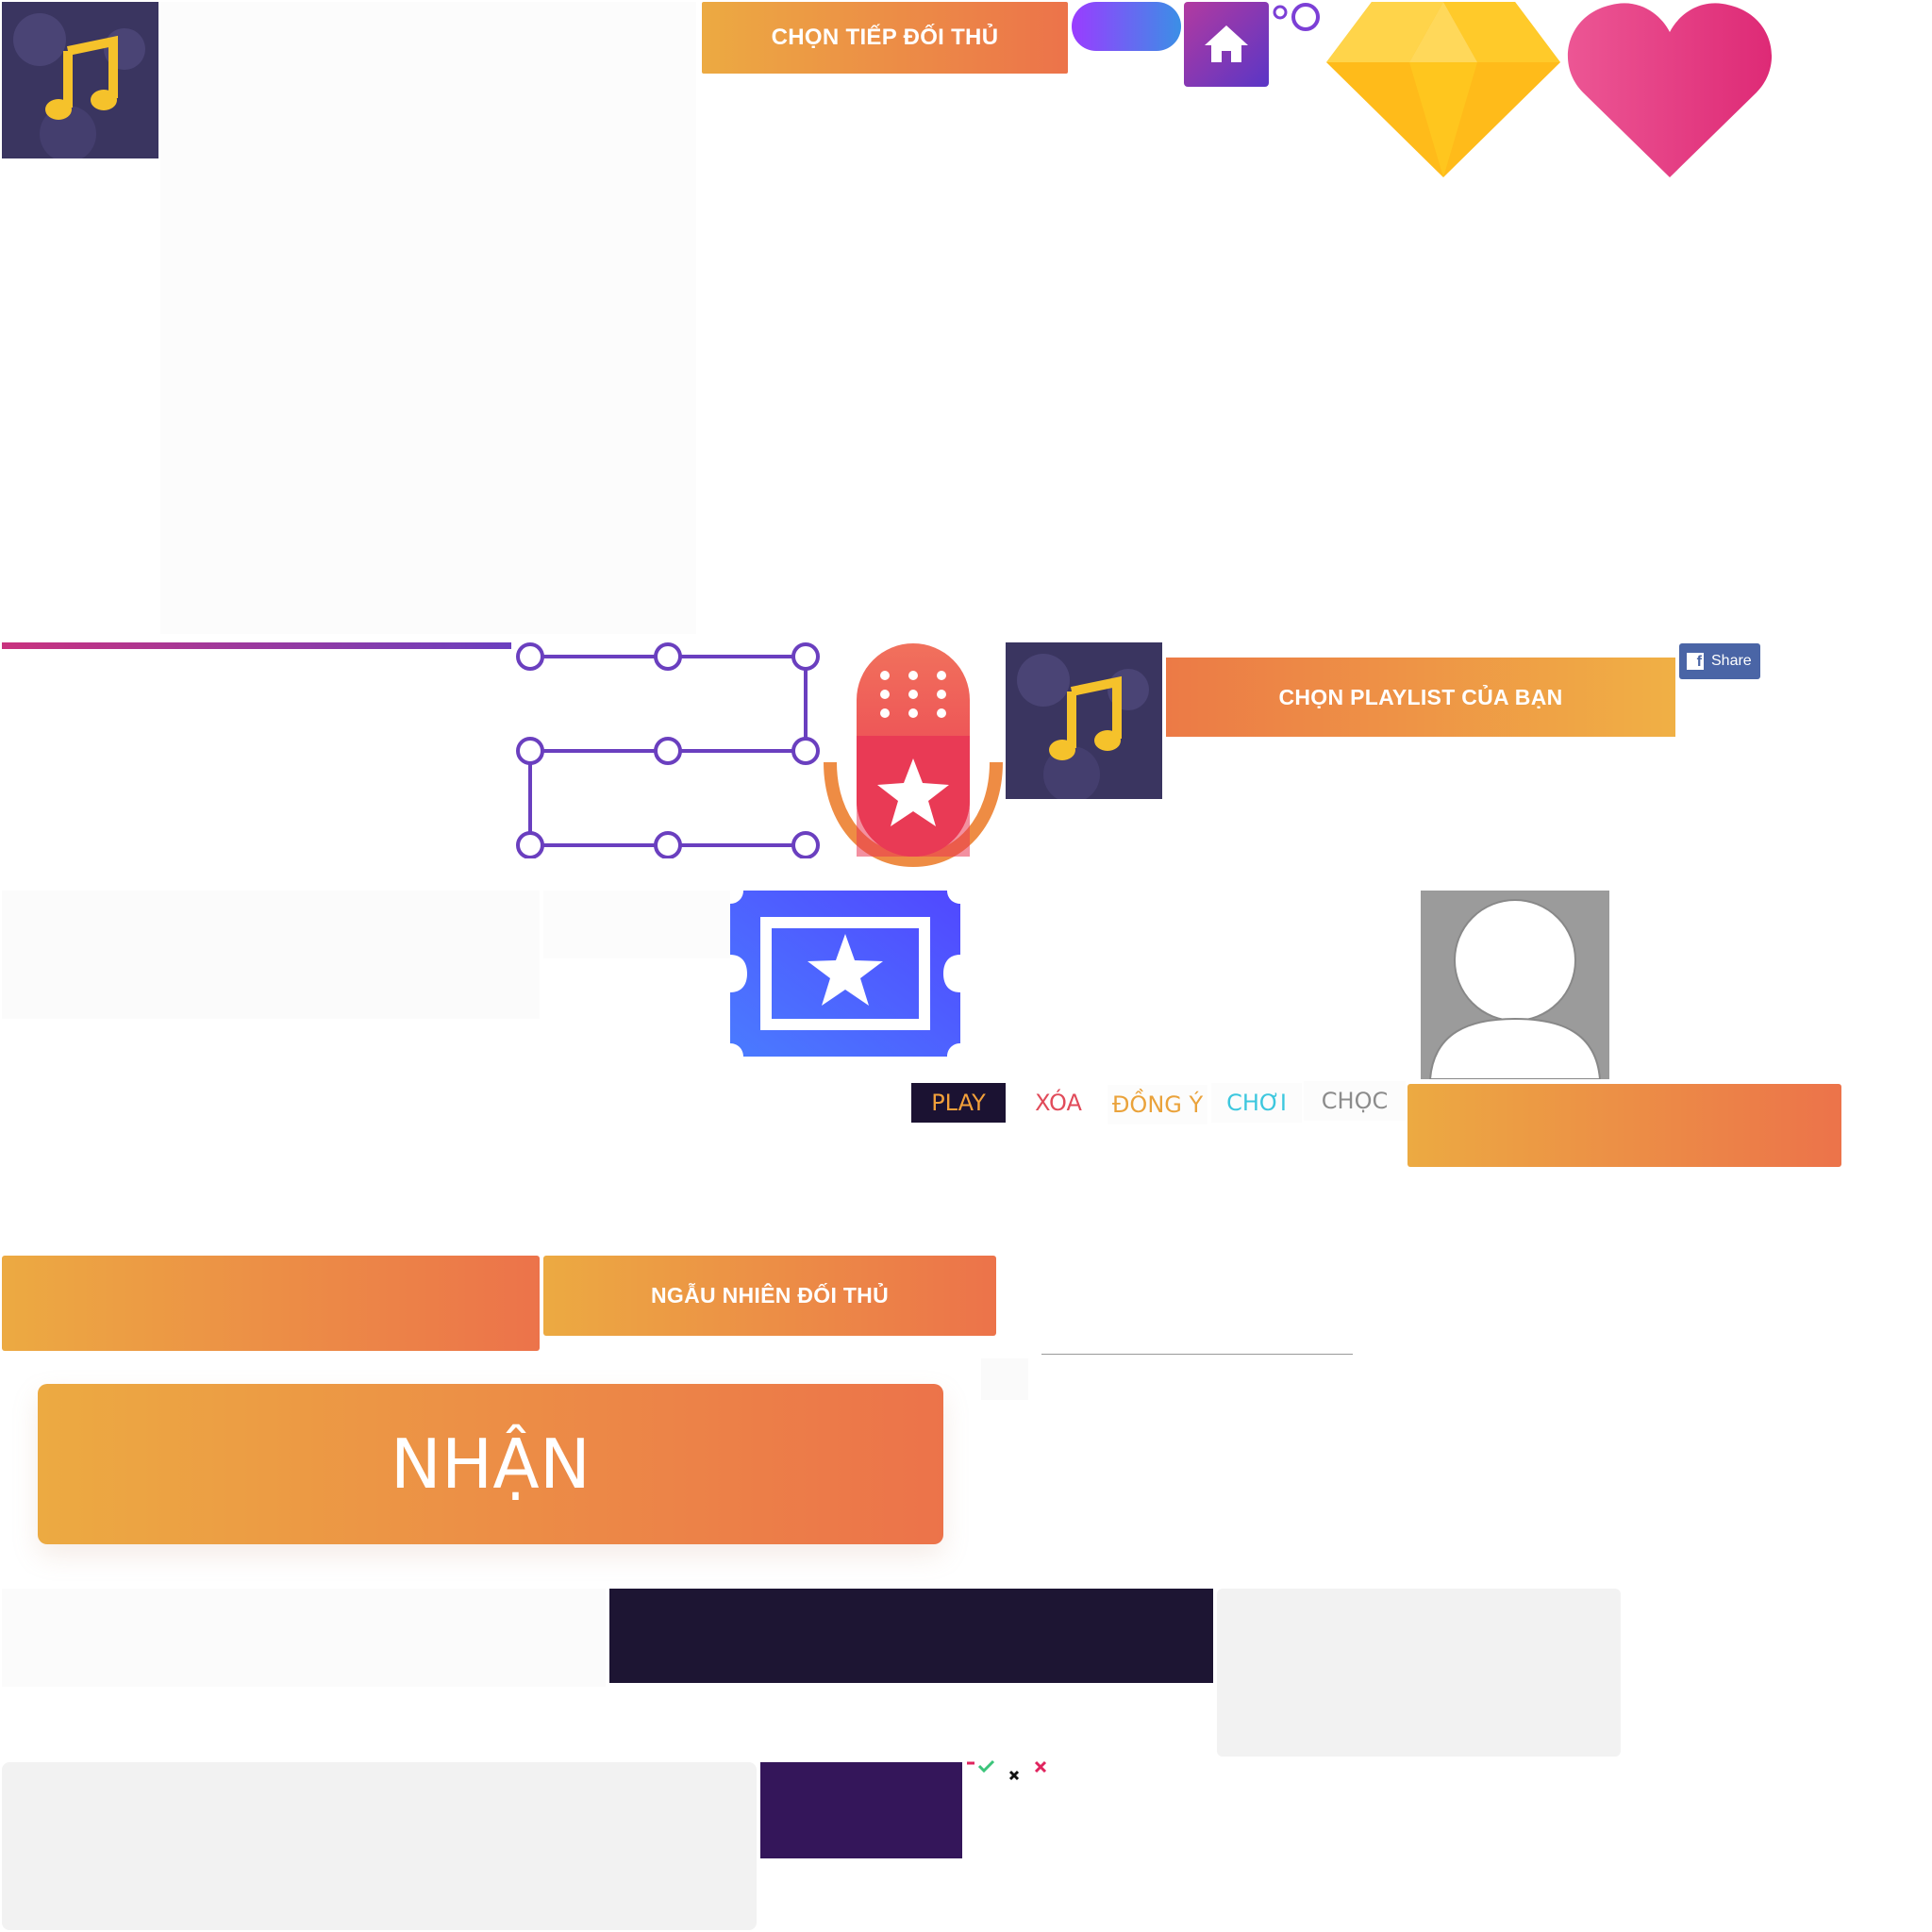 This screenshot has height=1932, width=1932. What do you see at coordinates (1419, 1673) in the screenshot?
I see `grey-panel-right` at bounding box center [1419, 1673].